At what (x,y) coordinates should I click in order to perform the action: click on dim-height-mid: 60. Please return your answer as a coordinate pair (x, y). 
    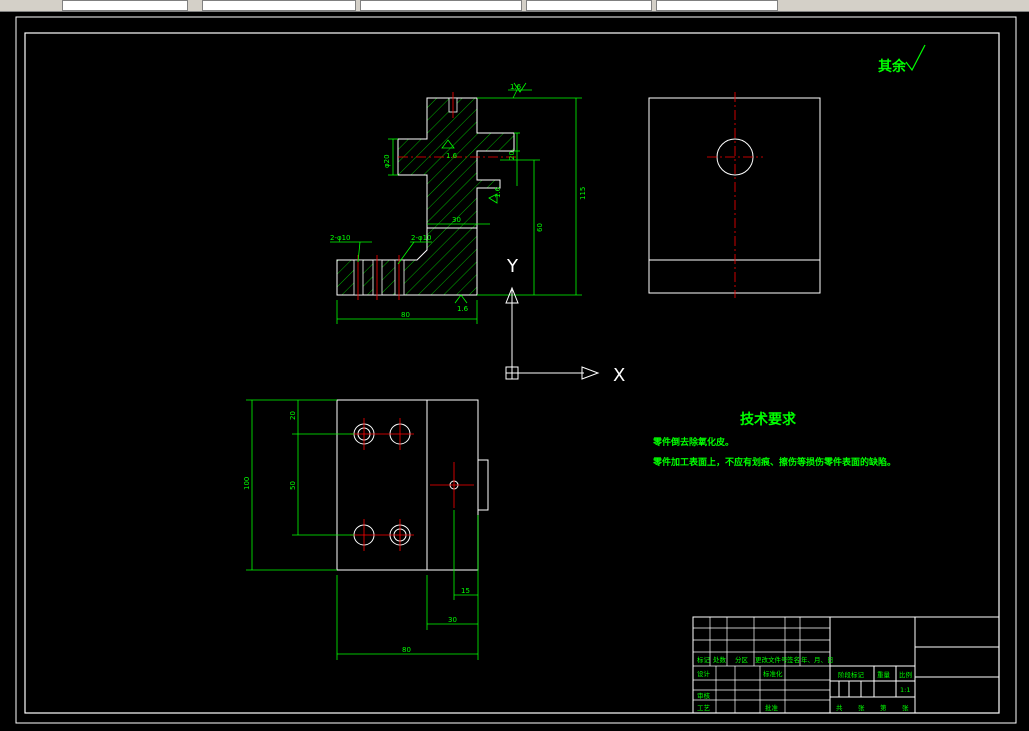
    Looking at the image, I should click on (540, 227).